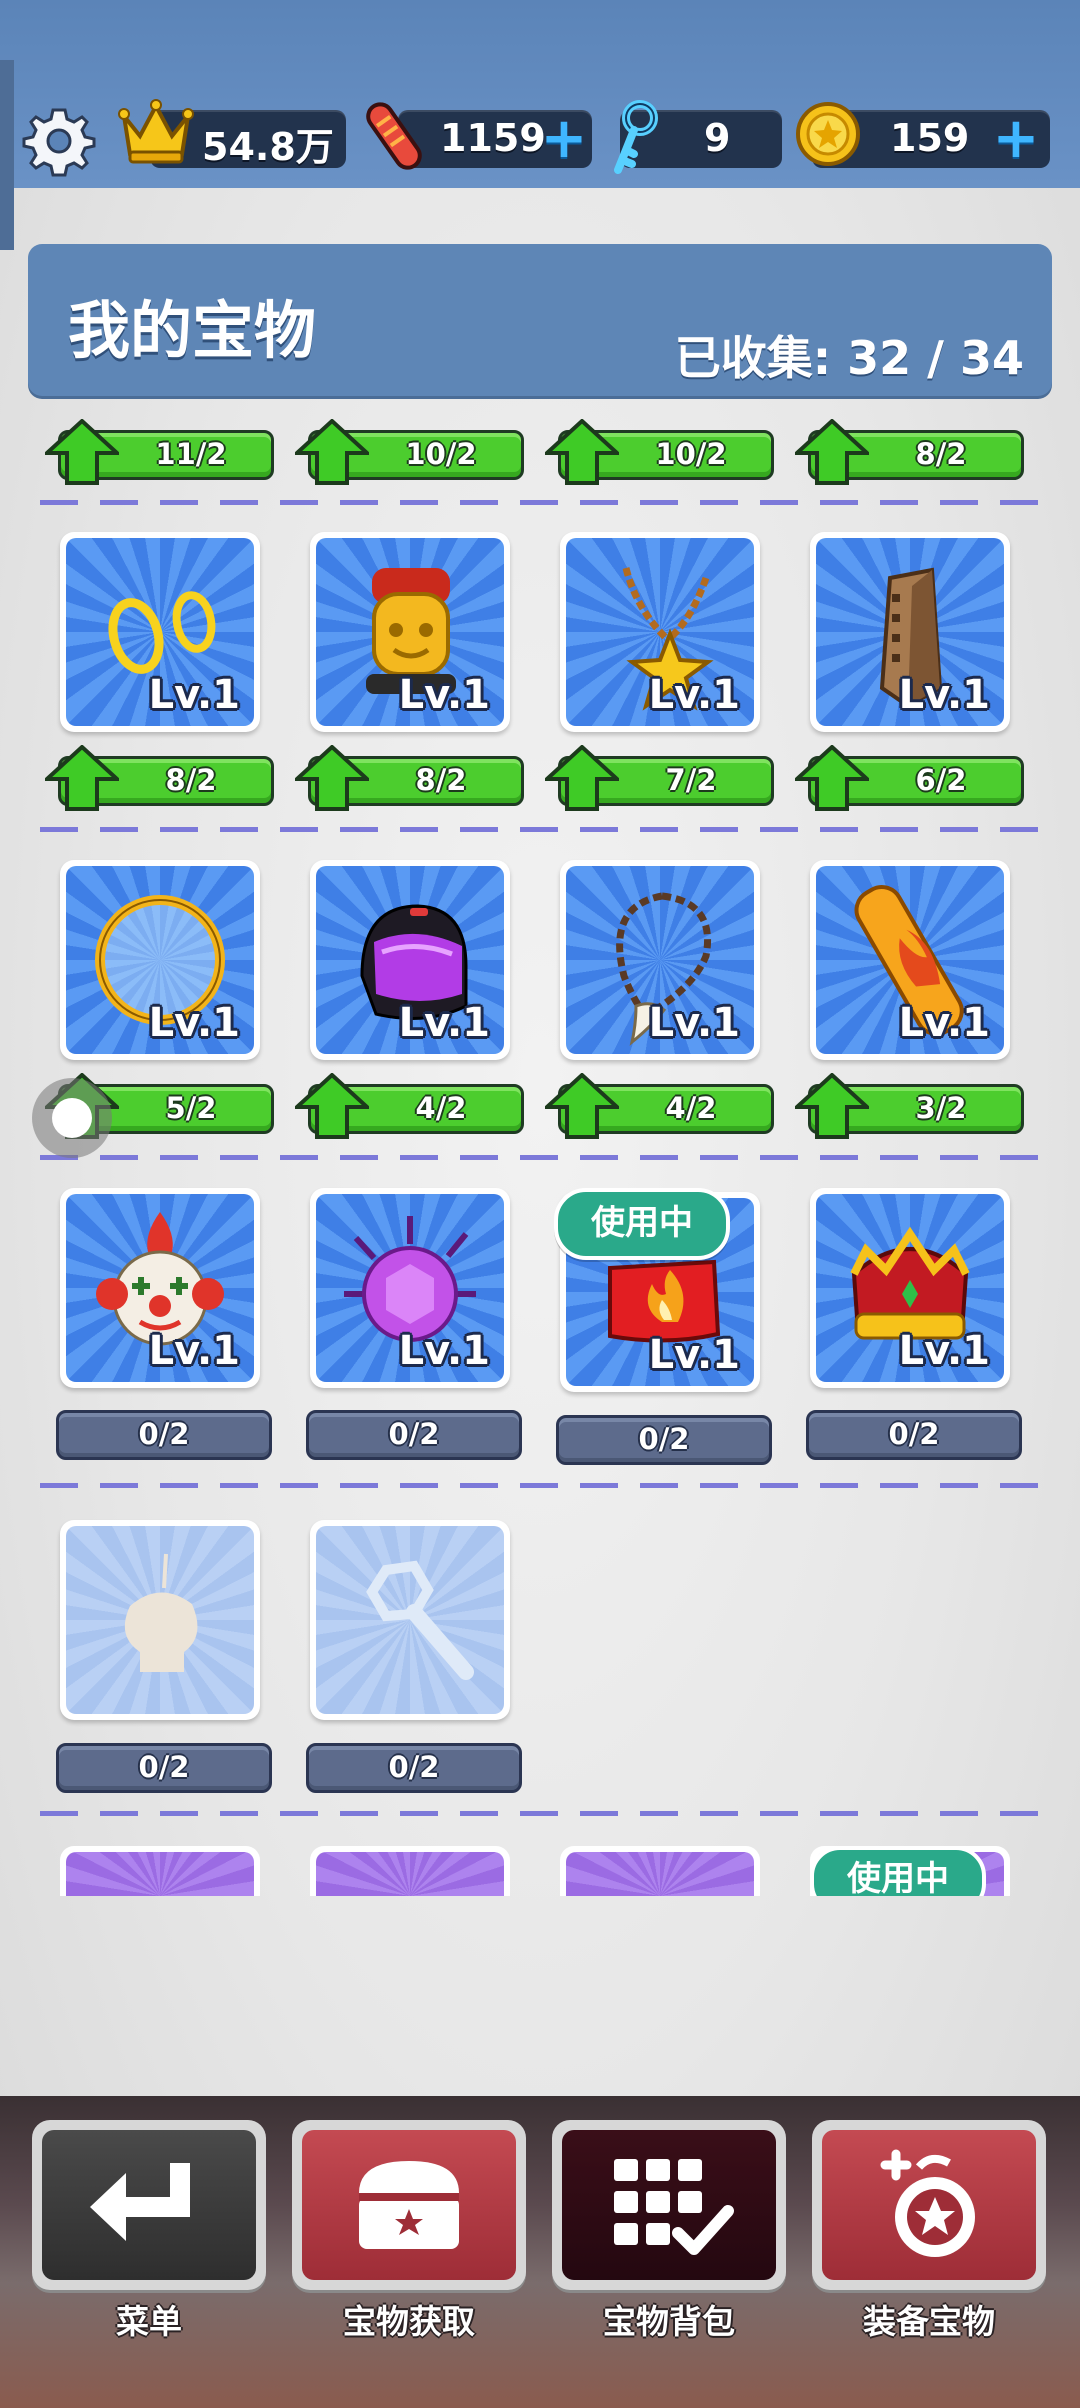 The width and height of the screenshot is (1080, 2408). What do you see at coordinates (909, 778) in the screenshot?
I see `upgrade-progress-bar: 6/2` at bounding box center [909, 778].